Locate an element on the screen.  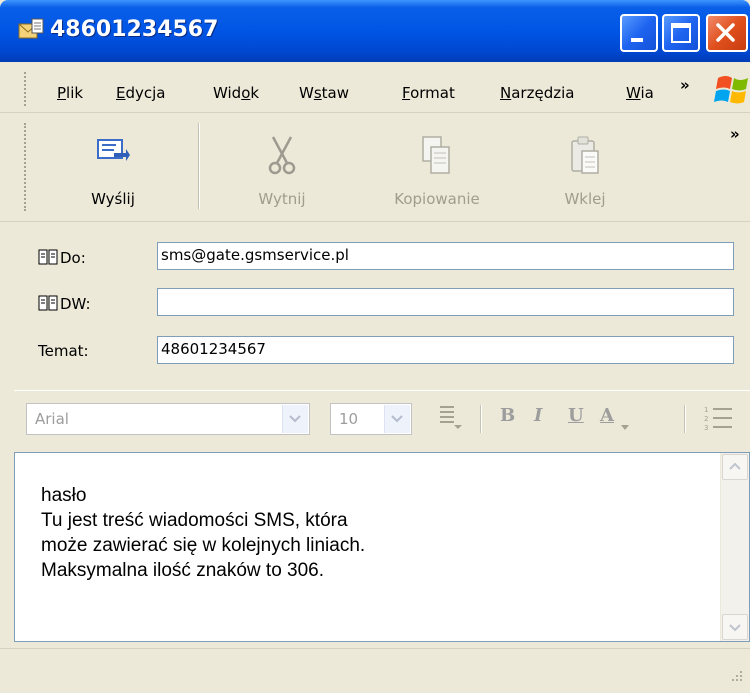
copy-icon is located at coordinates (437, 158).